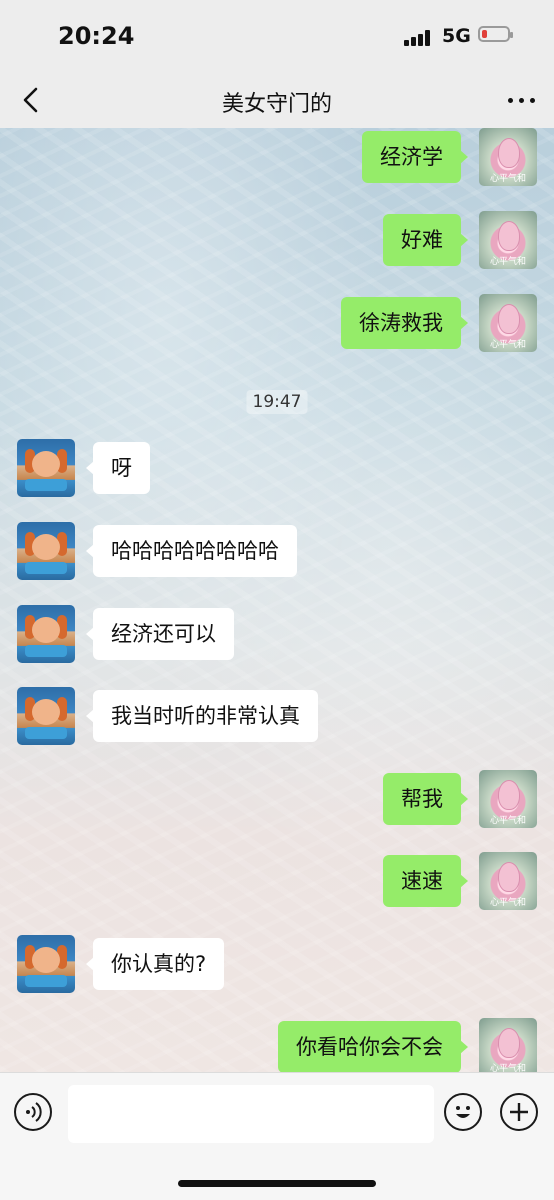  I want to click on my-message-bubble: 好难, so click(425, 240).